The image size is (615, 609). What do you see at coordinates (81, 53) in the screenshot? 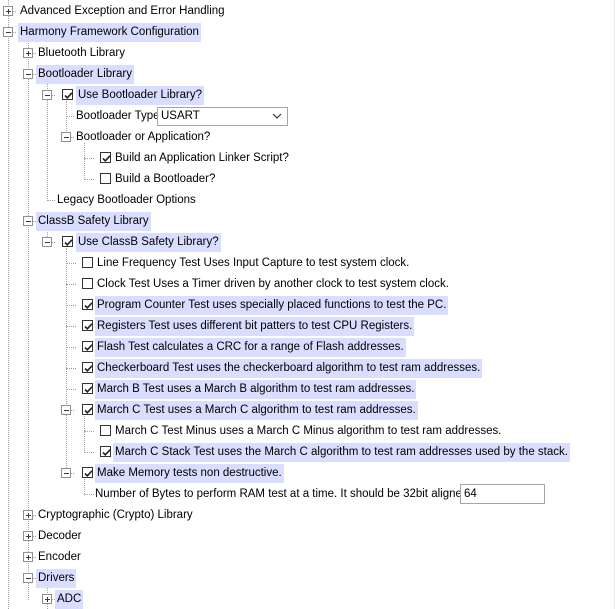
I see `tree-item-bluetooth-library: Bluetooth Library` at bounding box center [81, 53].